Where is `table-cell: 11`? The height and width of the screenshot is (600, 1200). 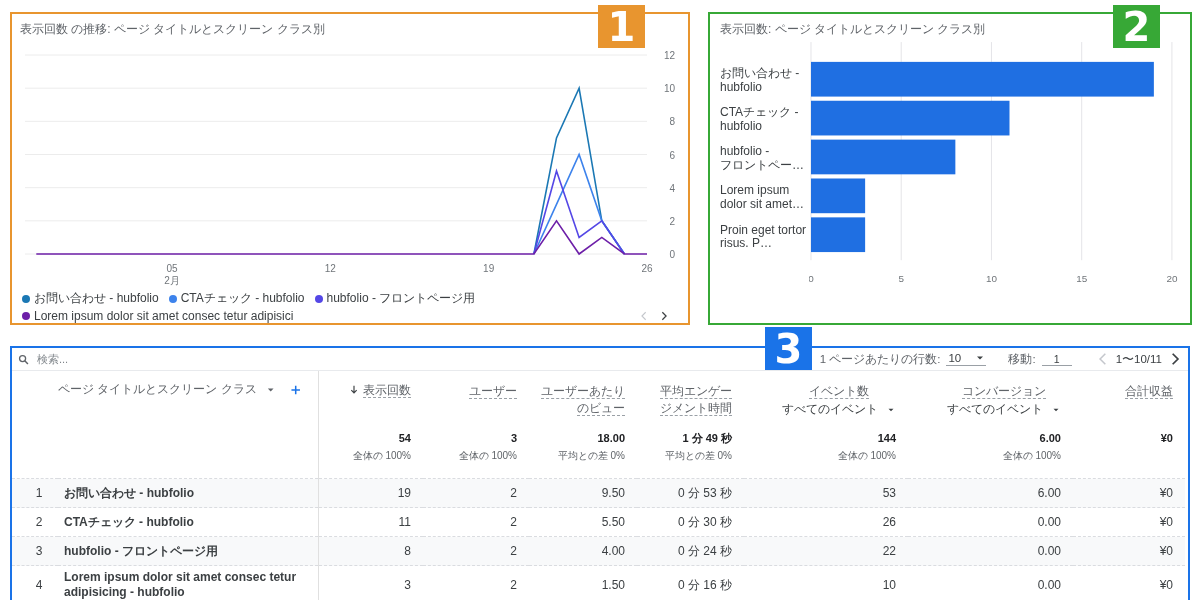
table-cell: 11 is located at coordinates (404, 522).